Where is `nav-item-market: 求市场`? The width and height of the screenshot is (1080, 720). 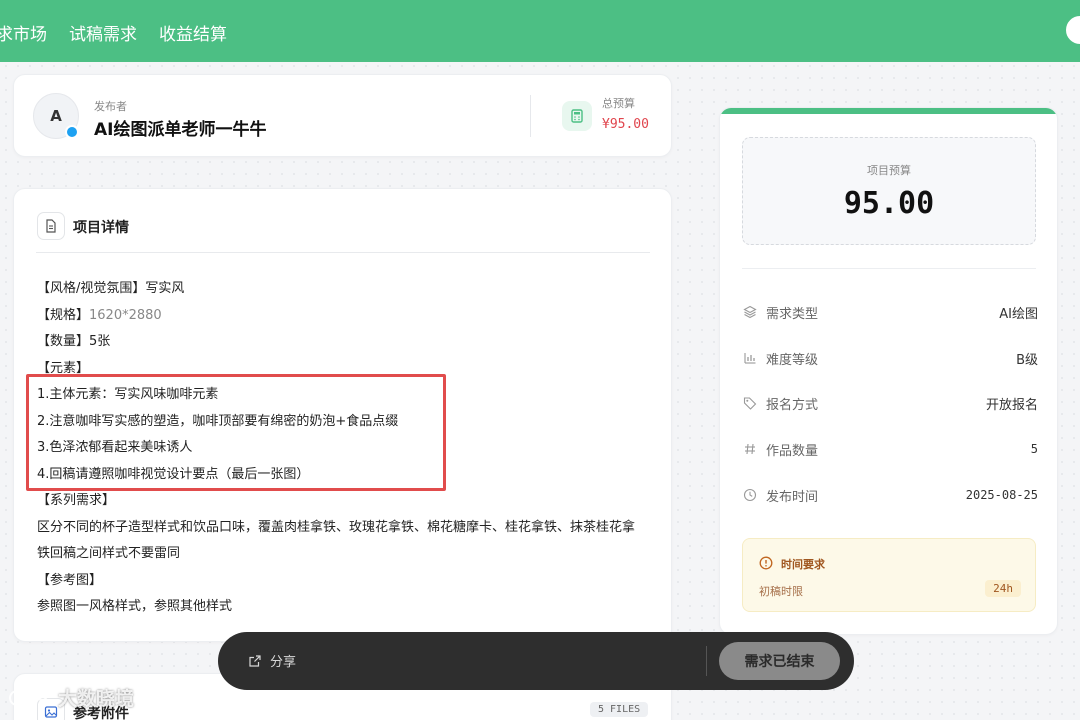
nav-item-market: 求市场 is located at coordinates (23, 32).